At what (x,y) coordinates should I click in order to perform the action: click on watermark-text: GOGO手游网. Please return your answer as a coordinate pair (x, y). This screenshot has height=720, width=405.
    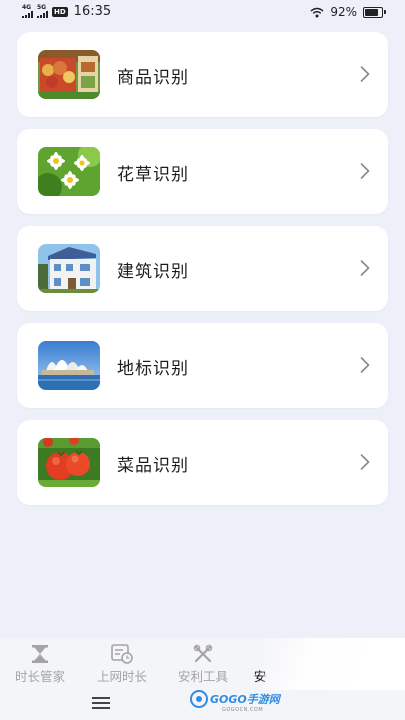
    Looking at the image, I should click on (245, 699).